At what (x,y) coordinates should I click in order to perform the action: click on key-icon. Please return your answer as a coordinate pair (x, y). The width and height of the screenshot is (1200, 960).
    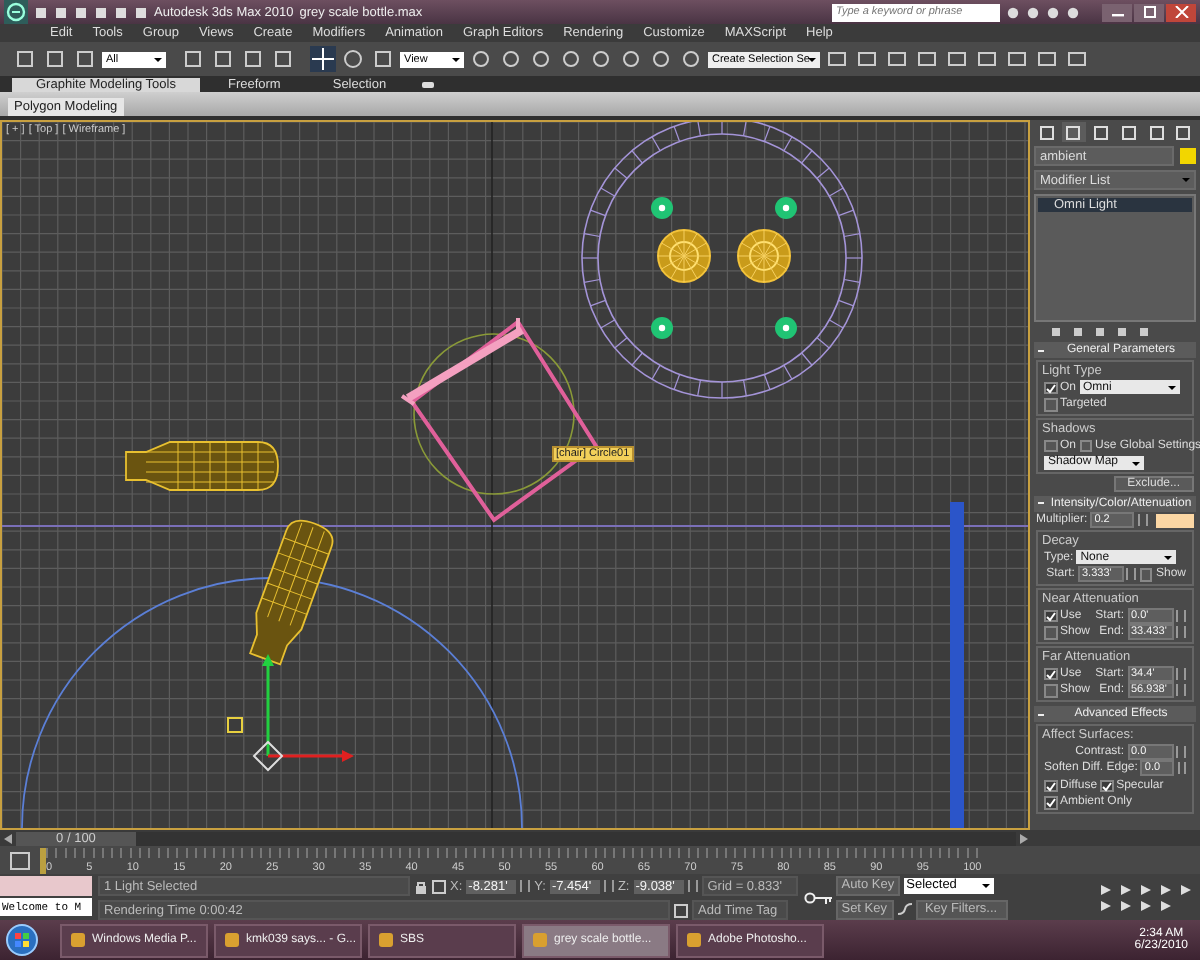
    Looking at the image, I should click on (817, 897).